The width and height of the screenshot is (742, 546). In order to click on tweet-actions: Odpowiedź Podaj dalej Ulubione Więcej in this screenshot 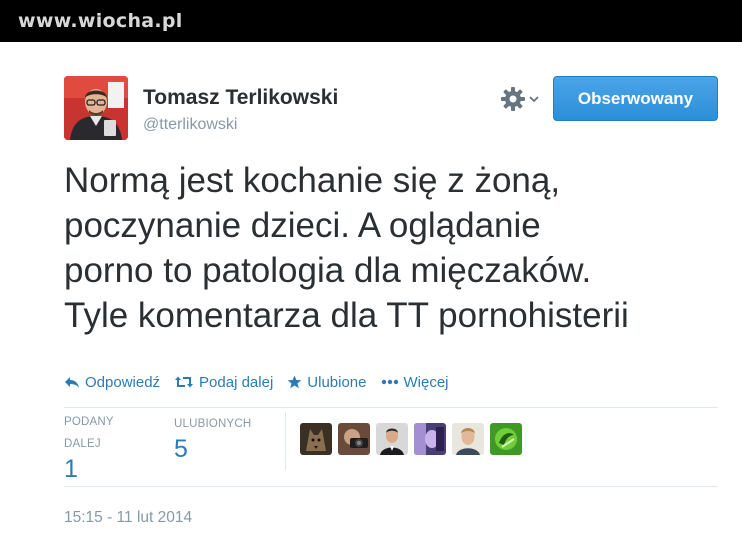, I will do `click(263, 382)`.